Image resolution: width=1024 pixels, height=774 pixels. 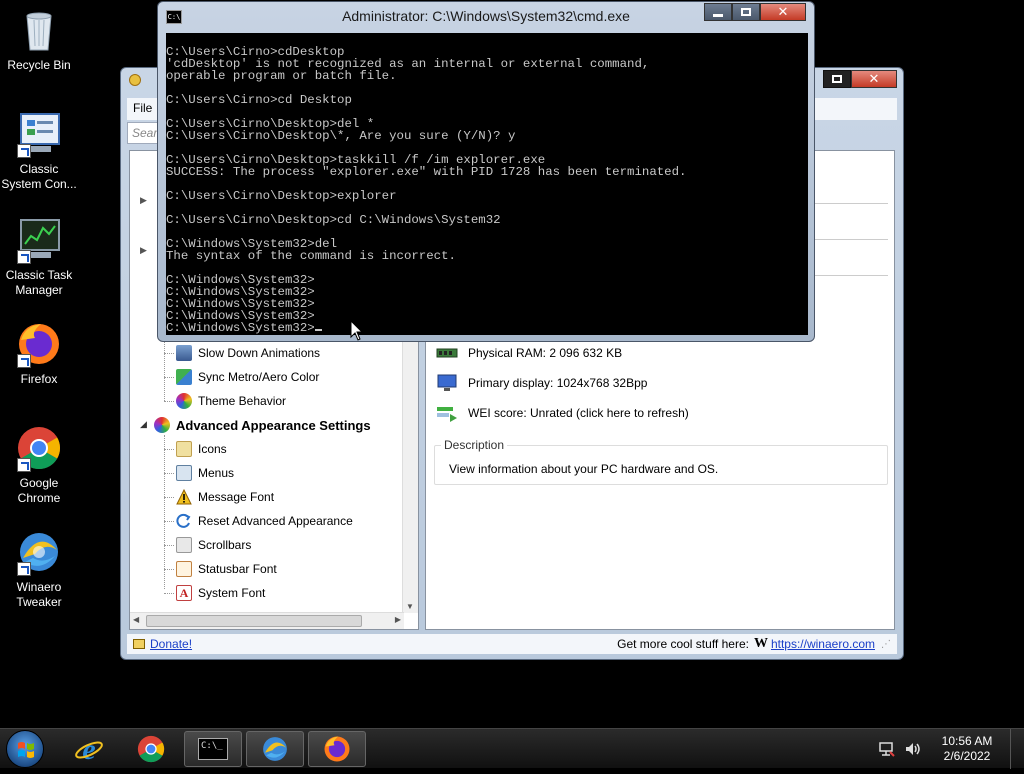 I want to click on taskbar-winaero-tweaker, so click(x=275, y=749).